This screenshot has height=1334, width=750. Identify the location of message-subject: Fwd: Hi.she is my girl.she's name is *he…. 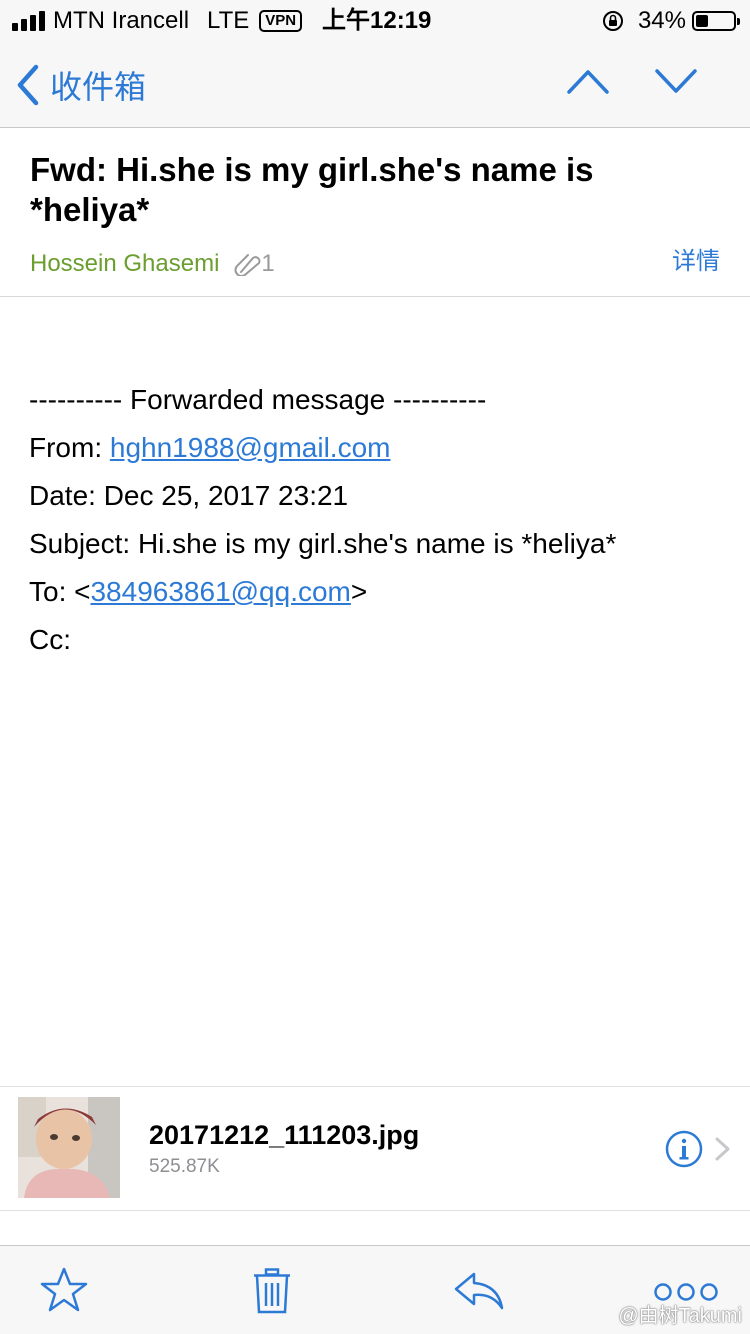
(312, 189).